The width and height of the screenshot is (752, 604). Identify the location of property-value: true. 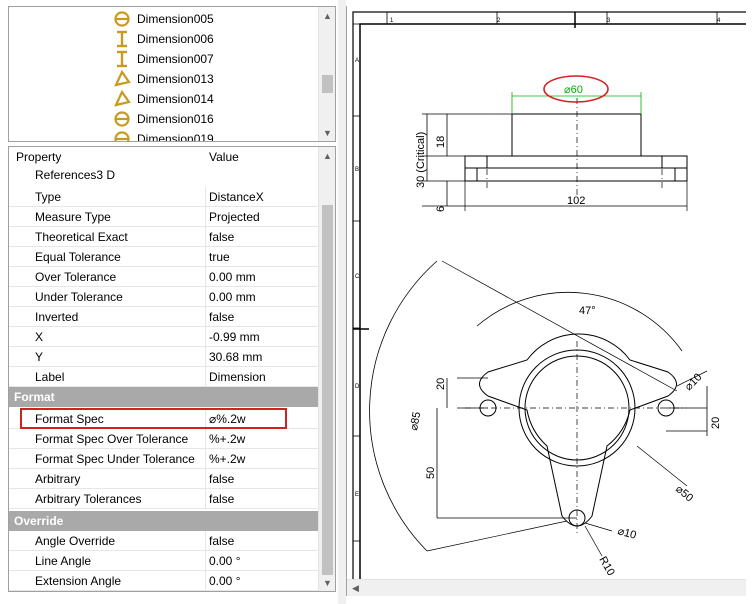
(219, 257).